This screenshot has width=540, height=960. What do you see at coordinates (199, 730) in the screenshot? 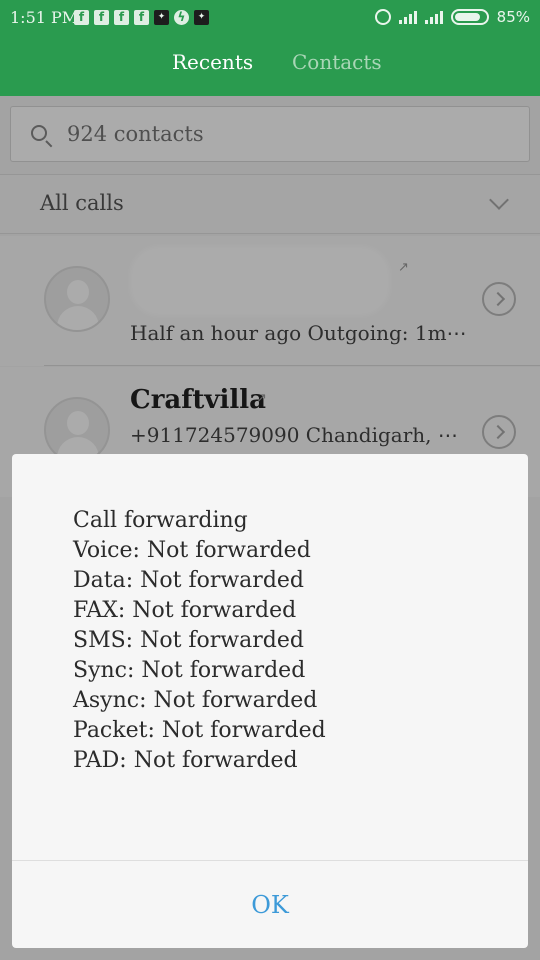
I see `forwarding-status-line: Packet: Not forwarded` at bounding box center [199, 730].